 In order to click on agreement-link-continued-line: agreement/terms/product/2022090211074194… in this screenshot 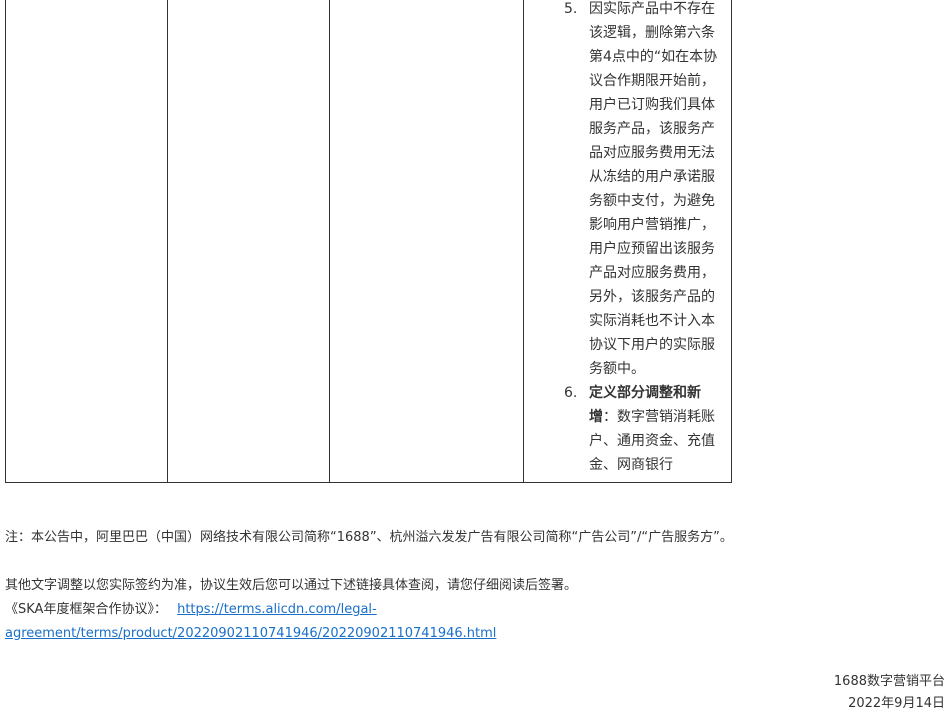, I will do `click(250, 634)`.